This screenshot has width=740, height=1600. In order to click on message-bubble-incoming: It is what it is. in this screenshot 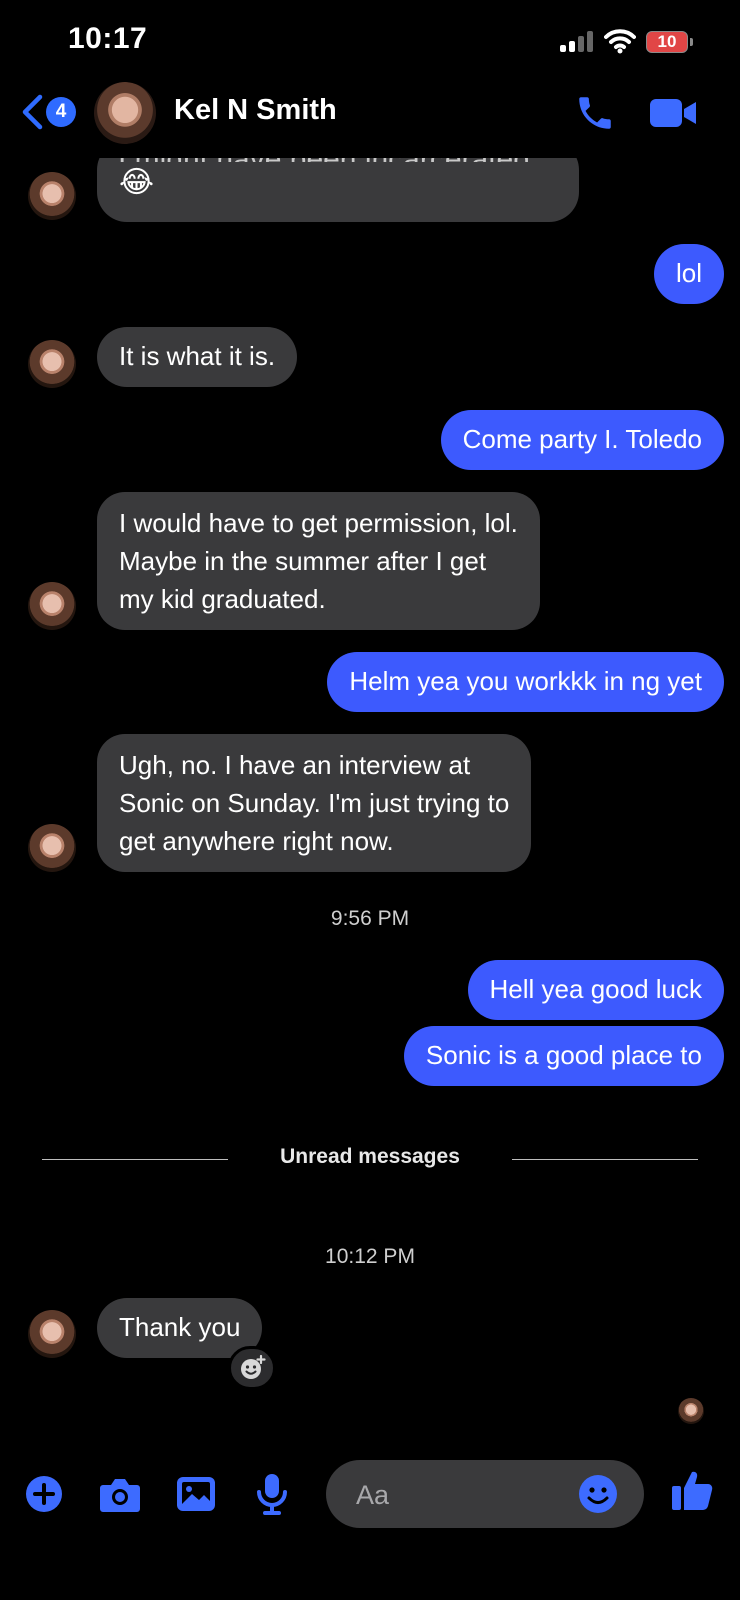, I will do `click(197, 357)`.